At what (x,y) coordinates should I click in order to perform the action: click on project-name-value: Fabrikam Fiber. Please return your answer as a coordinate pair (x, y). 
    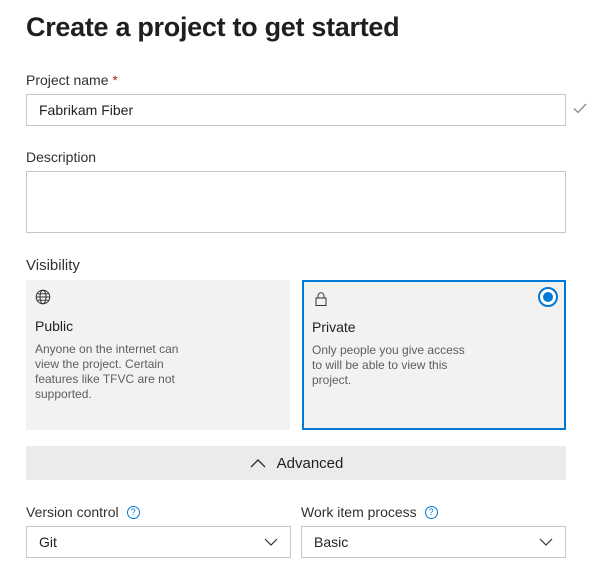
    Looking at the image, I should click on (86, 110).